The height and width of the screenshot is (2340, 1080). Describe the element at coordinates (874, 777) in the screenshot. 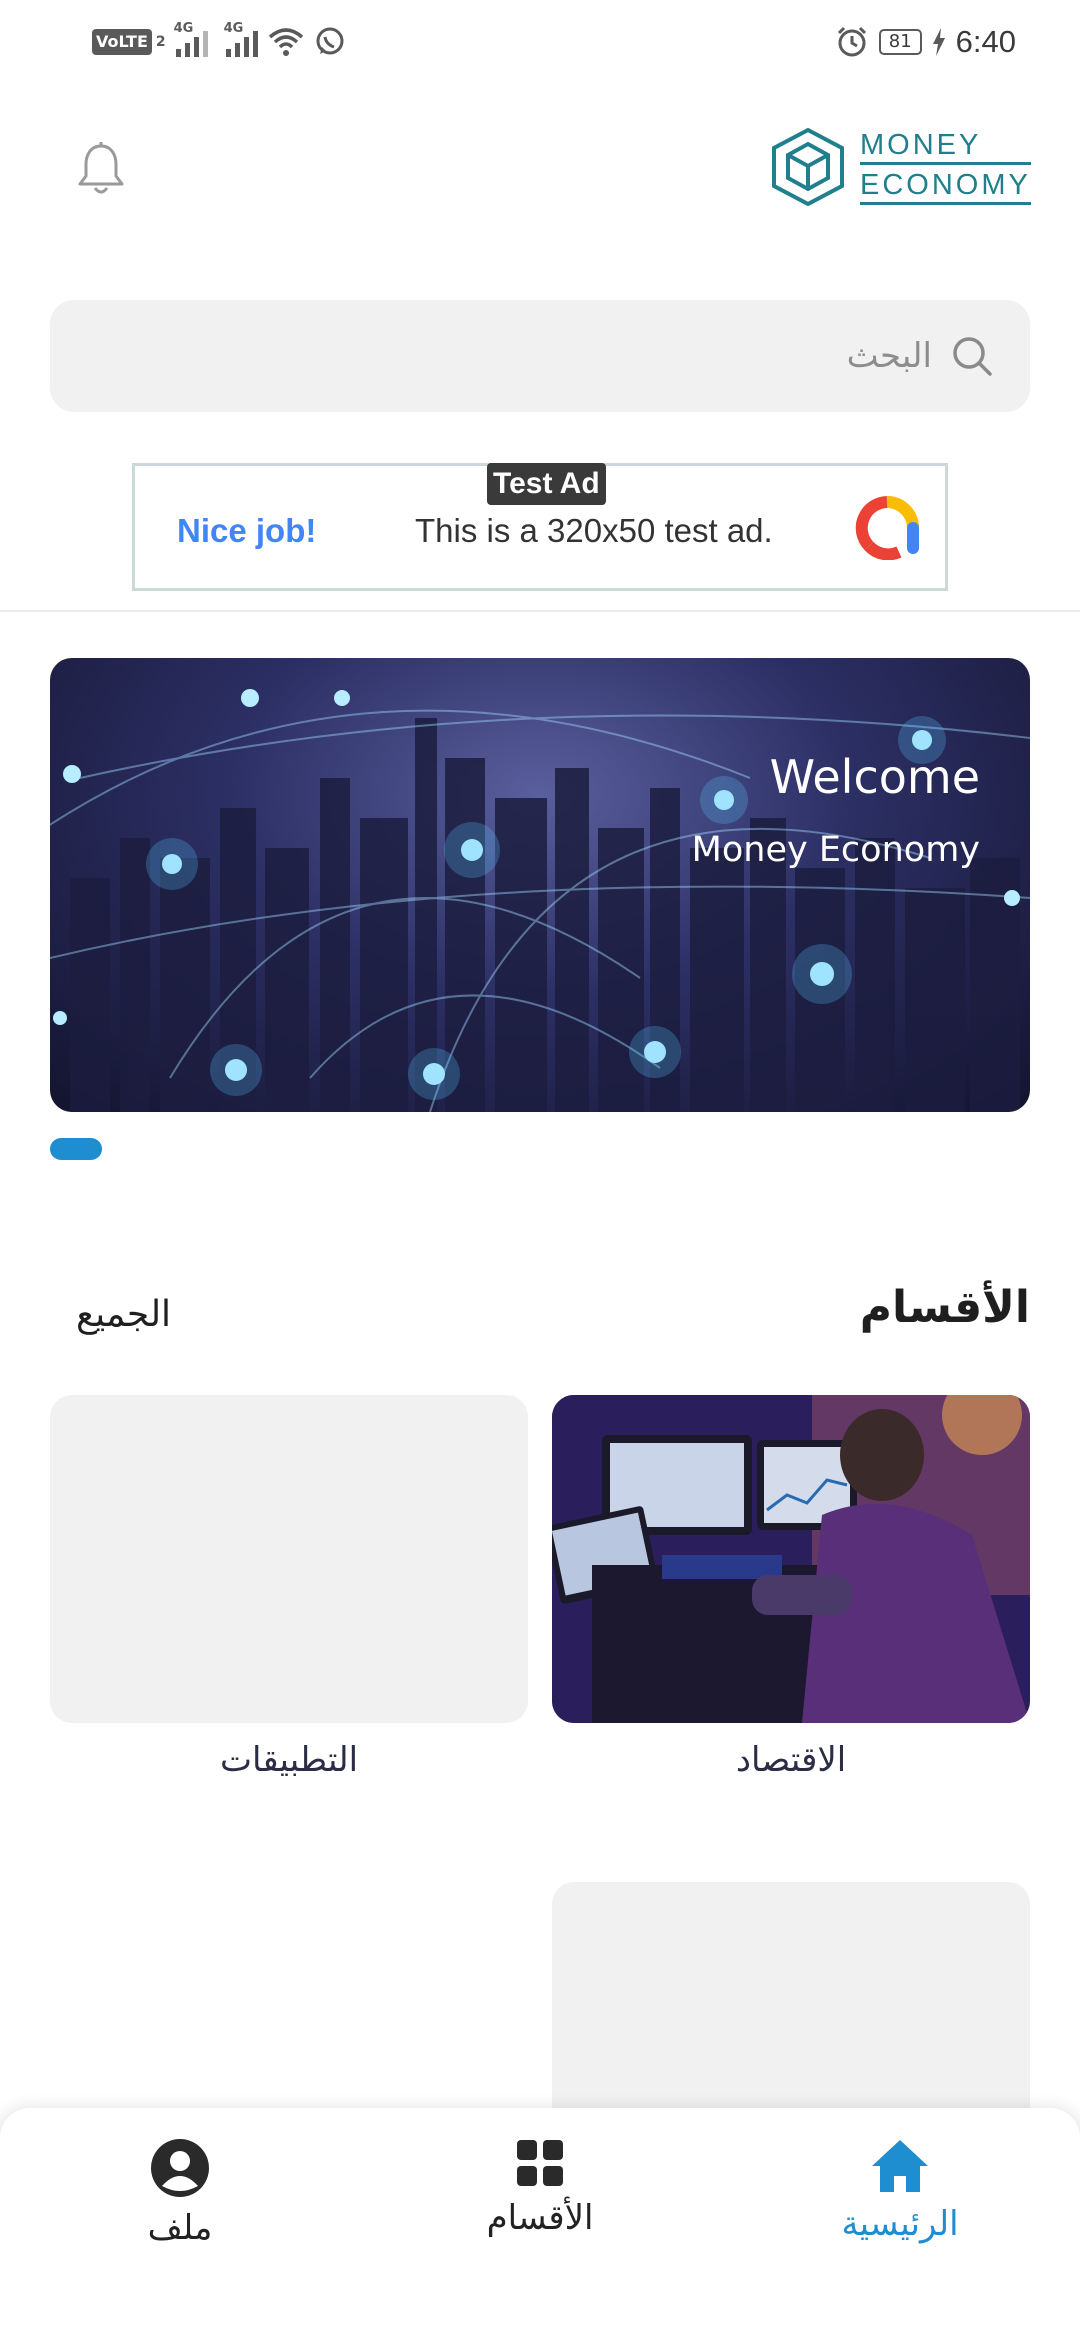

I see `banner-title: Welcome` at that location.